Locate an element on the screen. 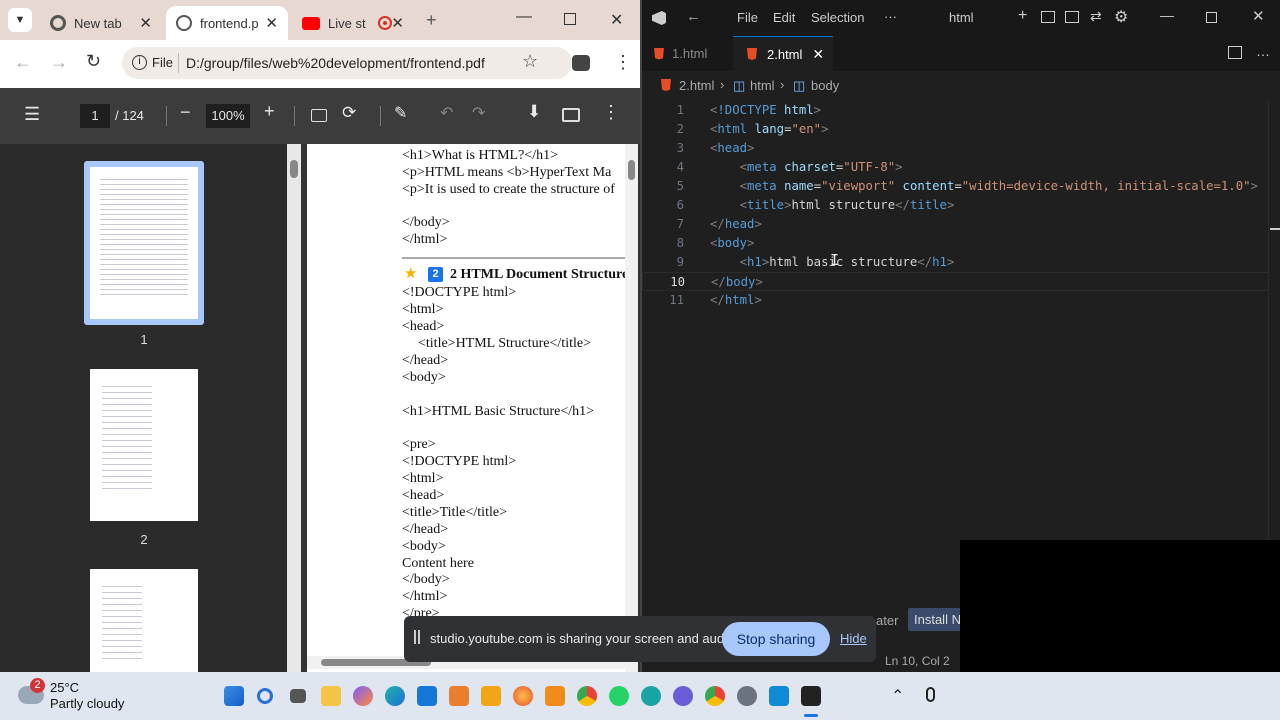 Image resolution: width=1280 pixels, height=720 pixels. menu-icon: ☰ is located at coordinates (32, 114).